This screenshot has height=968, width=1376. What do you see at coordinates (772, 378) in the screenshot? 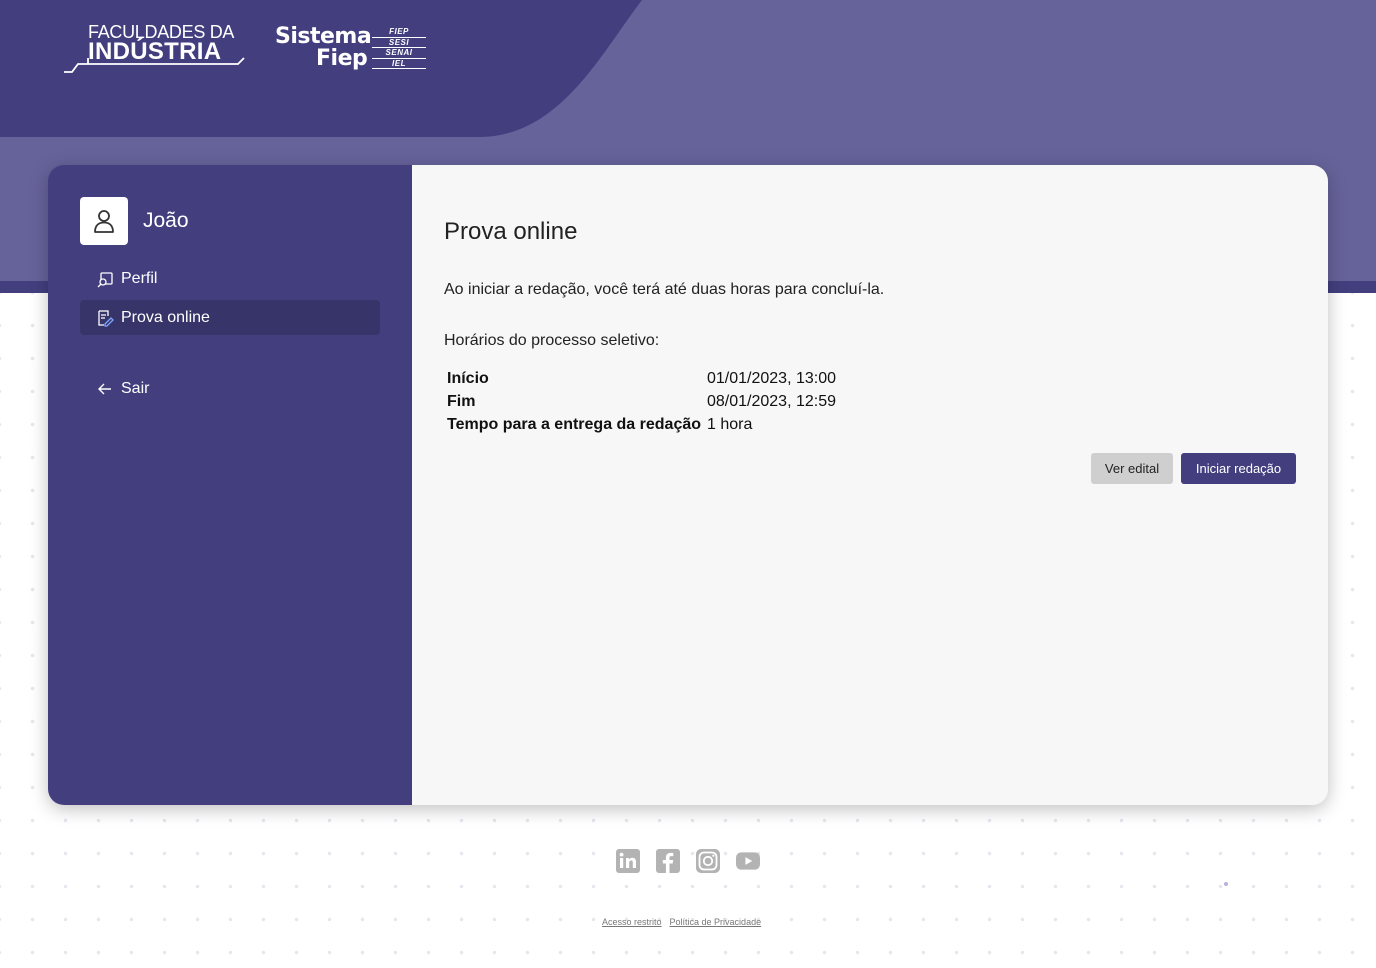
I see `schedule-value: 01/01/2023, 13:00` at bounding box center [772, 378].